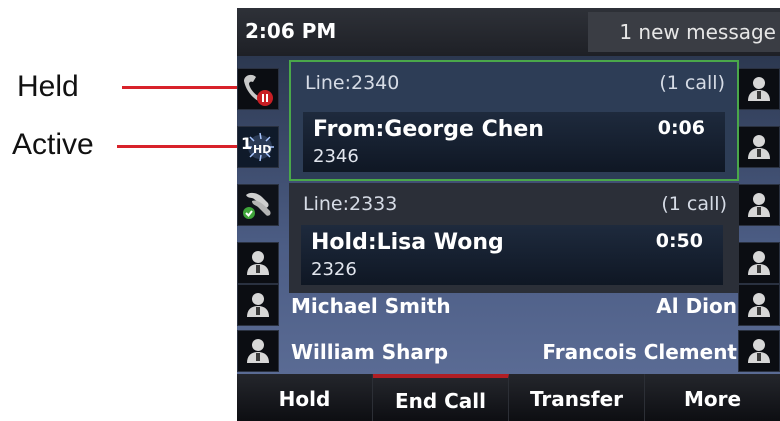  What do you see at coordinates (679, 241) in the screenshot?
I see `held-call-duration: 0:50` at bounding box center [679, 241].